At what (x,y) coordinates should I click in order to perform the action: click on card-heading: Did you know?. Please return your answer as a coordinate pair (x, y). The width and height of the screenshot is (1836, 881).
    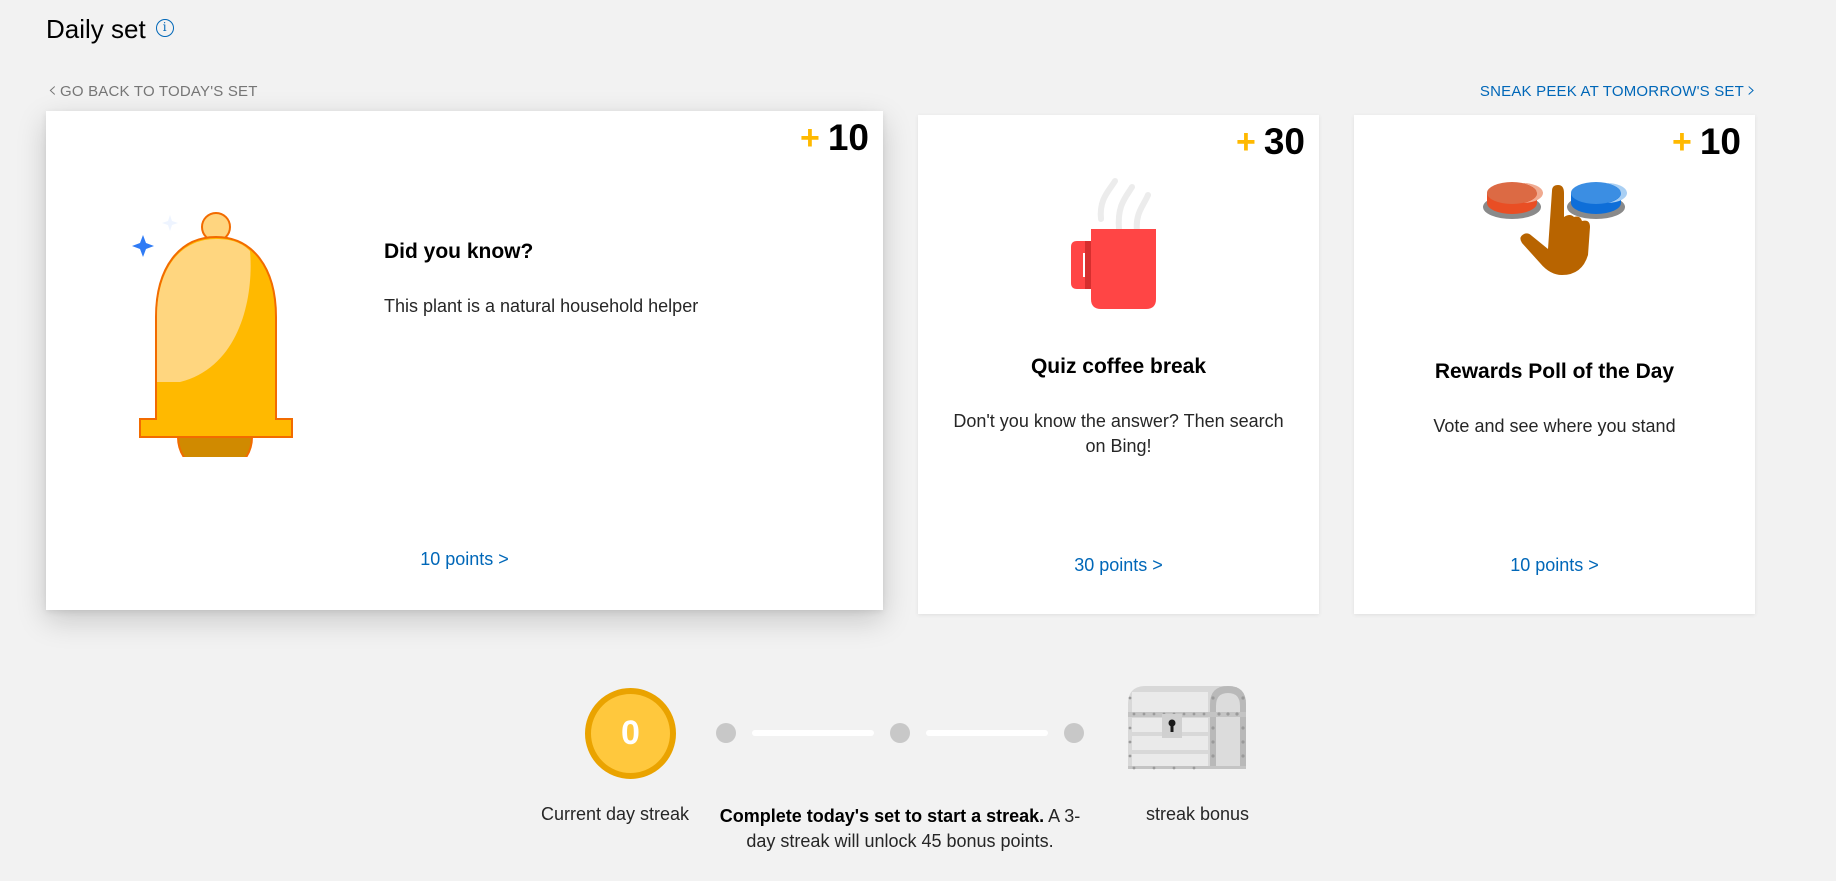
    Looking at the image, I should click on (459, 251).